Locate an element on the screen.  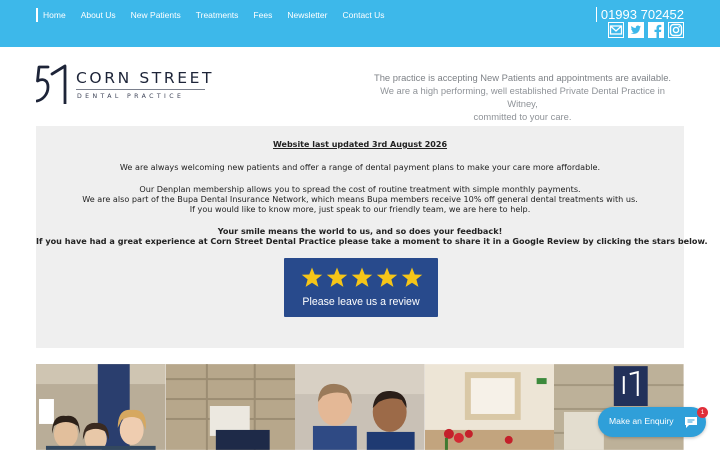
last-updated: Website last updated 3rd August 2026 is located at coordinates (360, 144).